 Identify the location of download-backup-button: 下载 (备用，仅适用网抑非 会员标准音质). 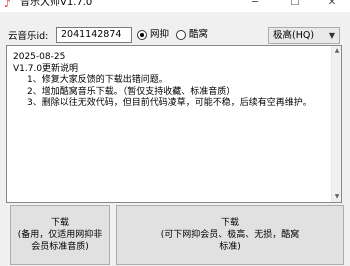
(60, 235).